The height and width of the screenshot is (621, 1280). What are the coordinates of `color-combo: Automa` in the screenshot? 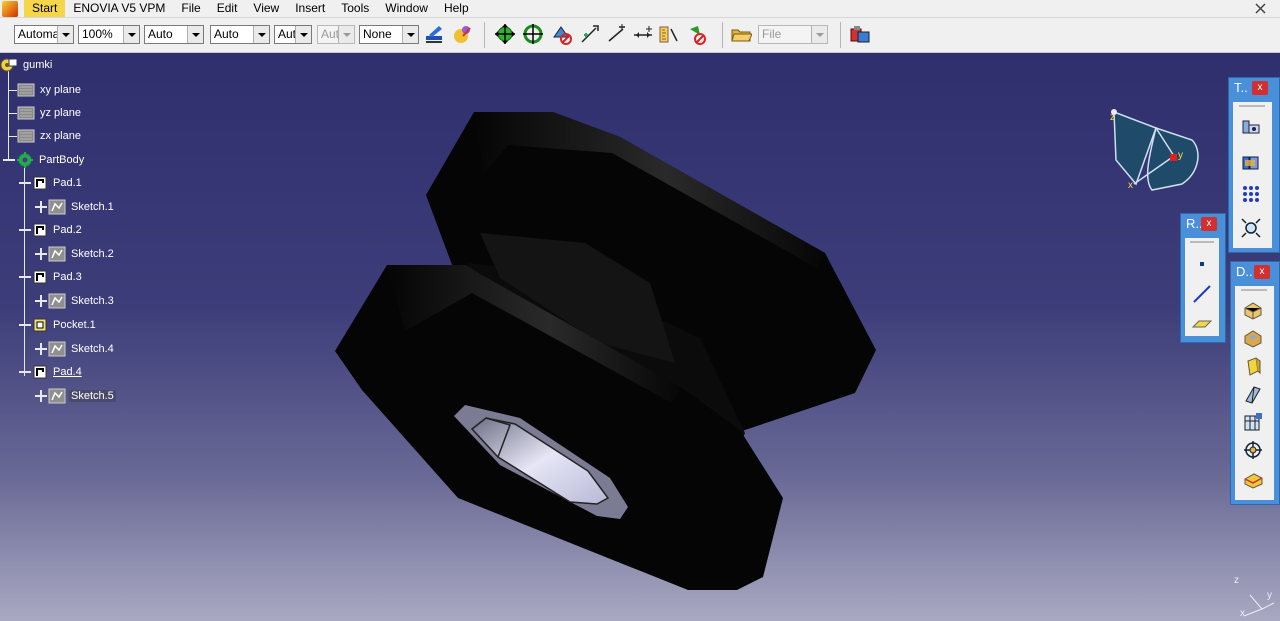 It's located at (44, 34).